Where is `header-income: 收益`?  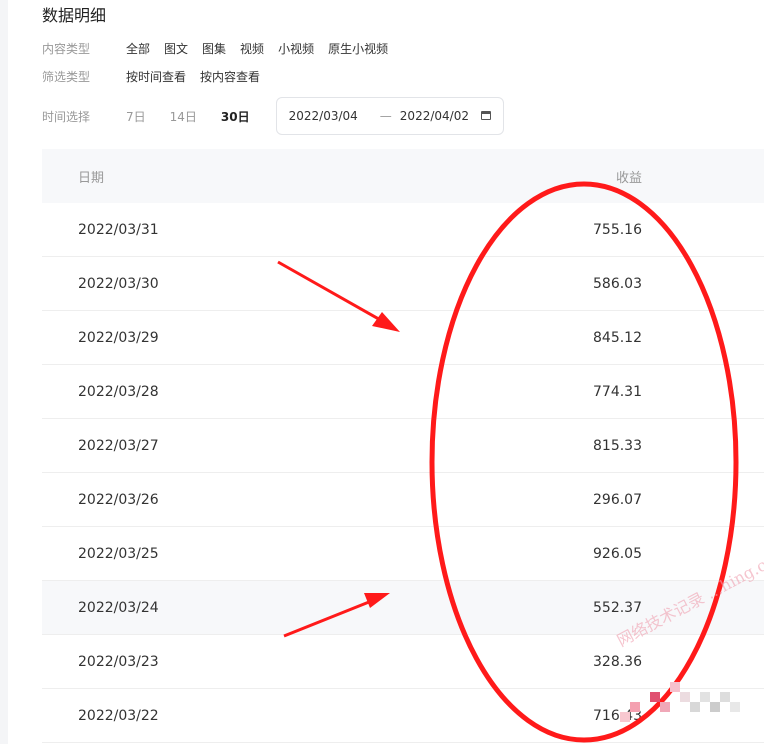
header-income: 收益 is located at coordinates (628, 178).